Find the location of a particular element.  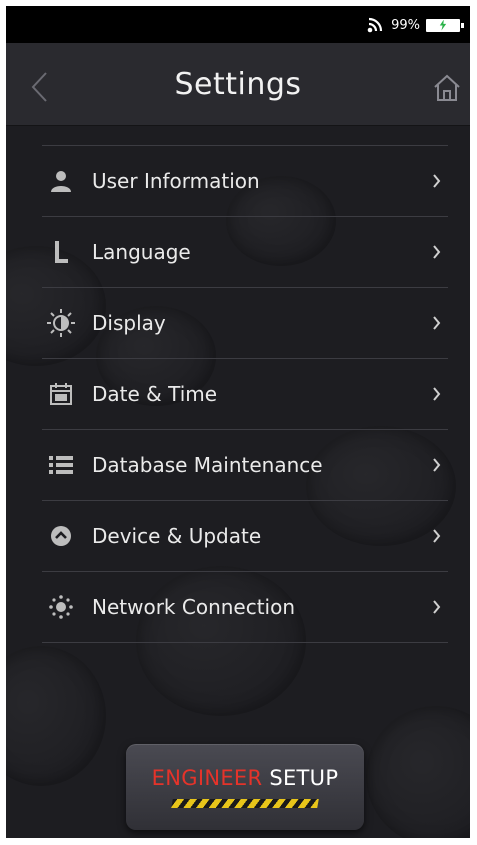

charging-bolt-icon is located at coordinates (443, 25).